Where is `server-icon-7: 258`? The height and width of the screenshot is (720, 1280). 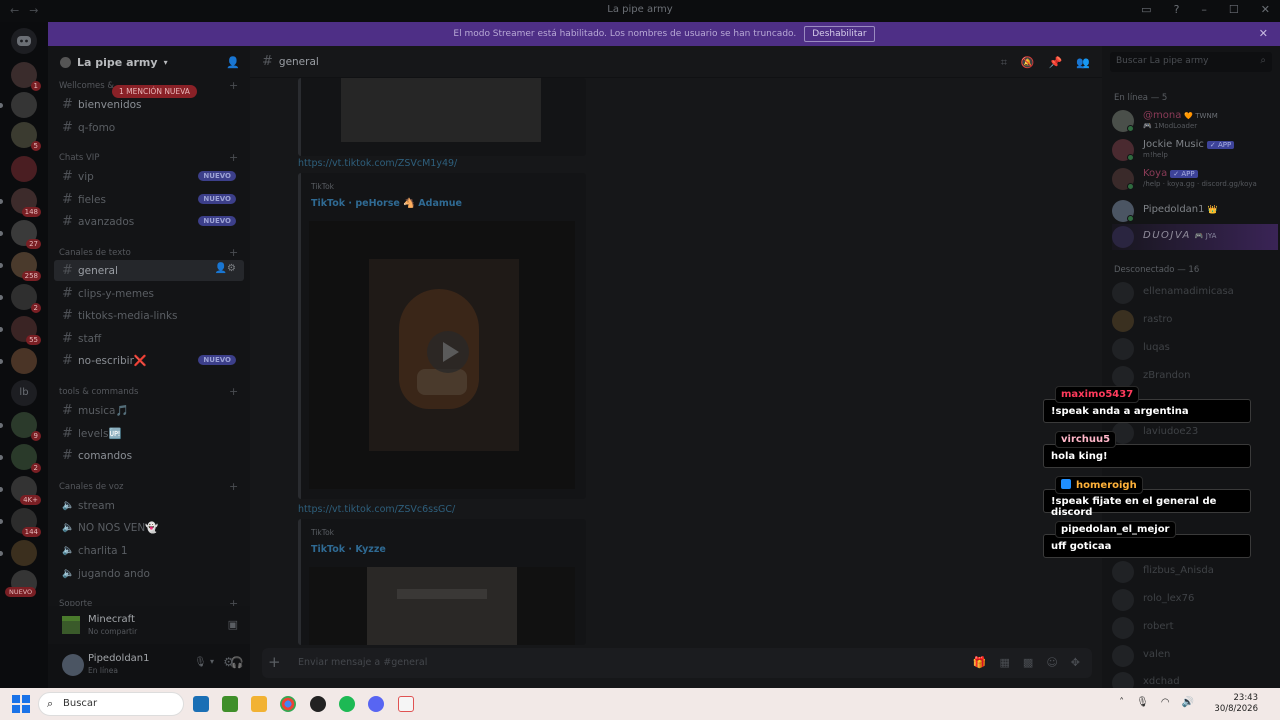
server-icon-7: 258 is located at coordinates (20, 266).